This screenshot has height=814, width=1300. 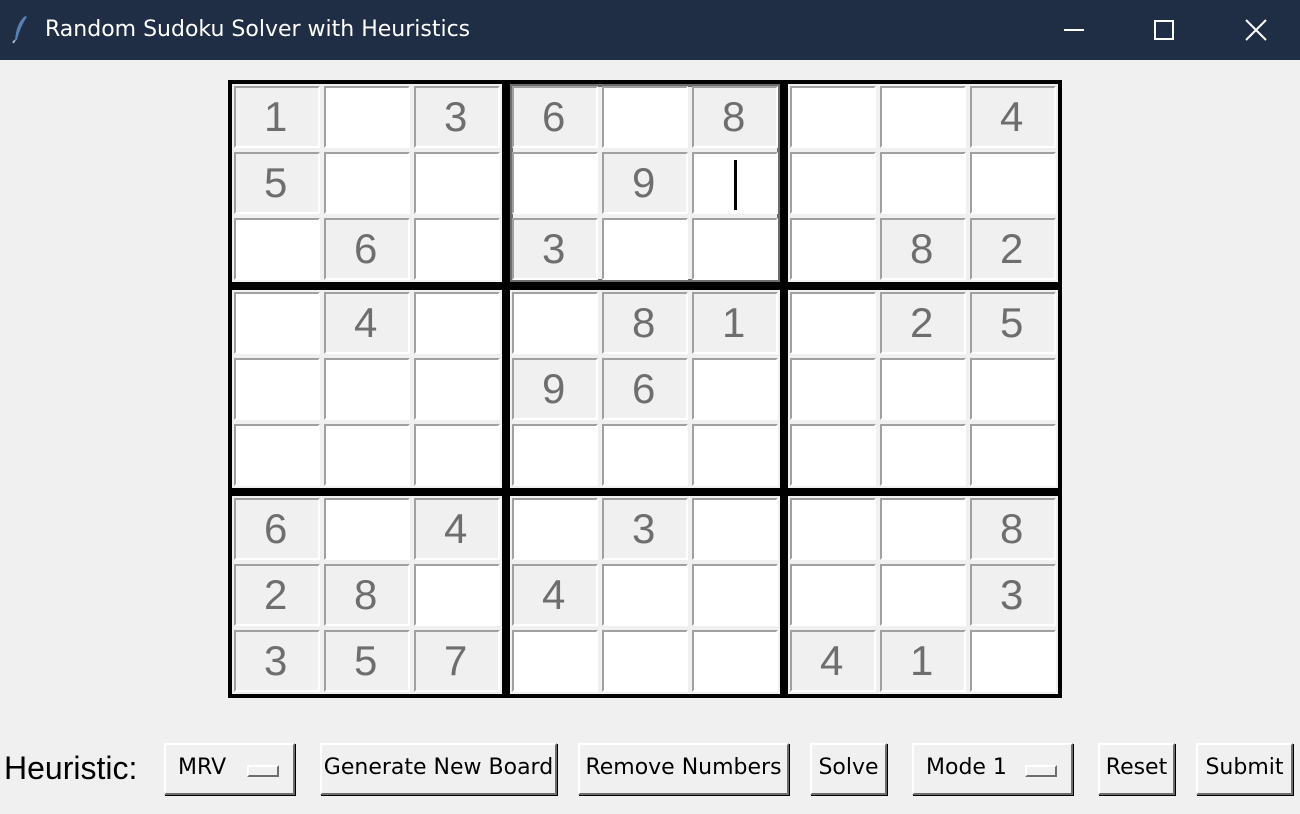 I want to click on sudoku-box: 6 4 28357, so click(x=367, y=595).